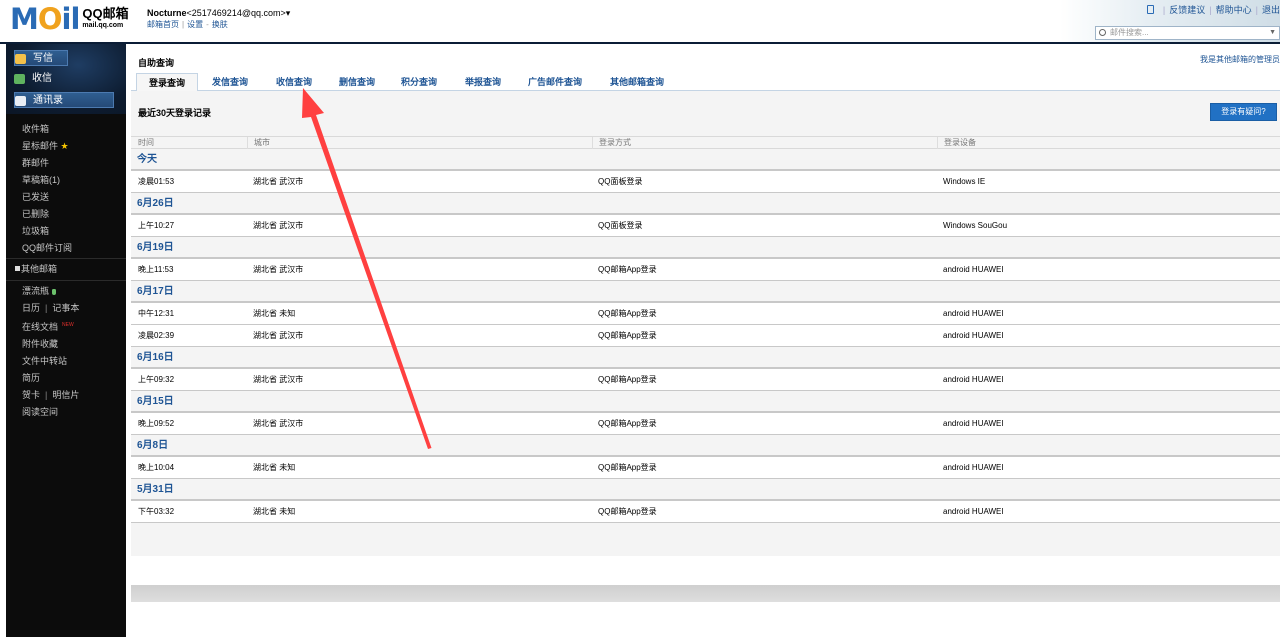  Describe the element at coordinates (1240, 59) in the screenshot. I see `admin-link: 我是其他邮箱的管理员` at that location.